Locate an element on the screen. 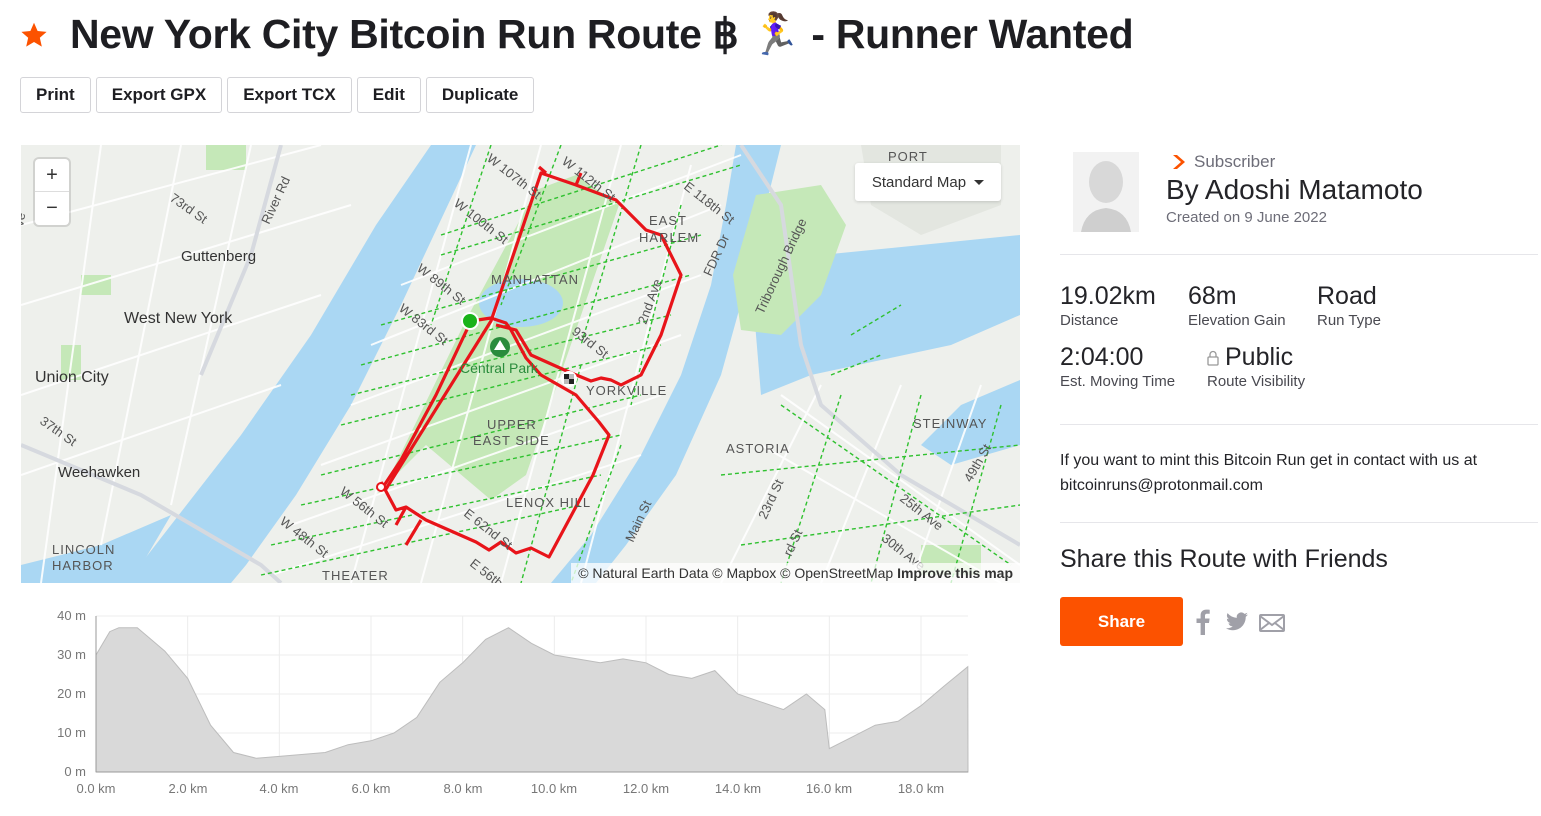 This screenshot has width=1541, height=816. map-label: THEATER is located at coordinates (355, 575).